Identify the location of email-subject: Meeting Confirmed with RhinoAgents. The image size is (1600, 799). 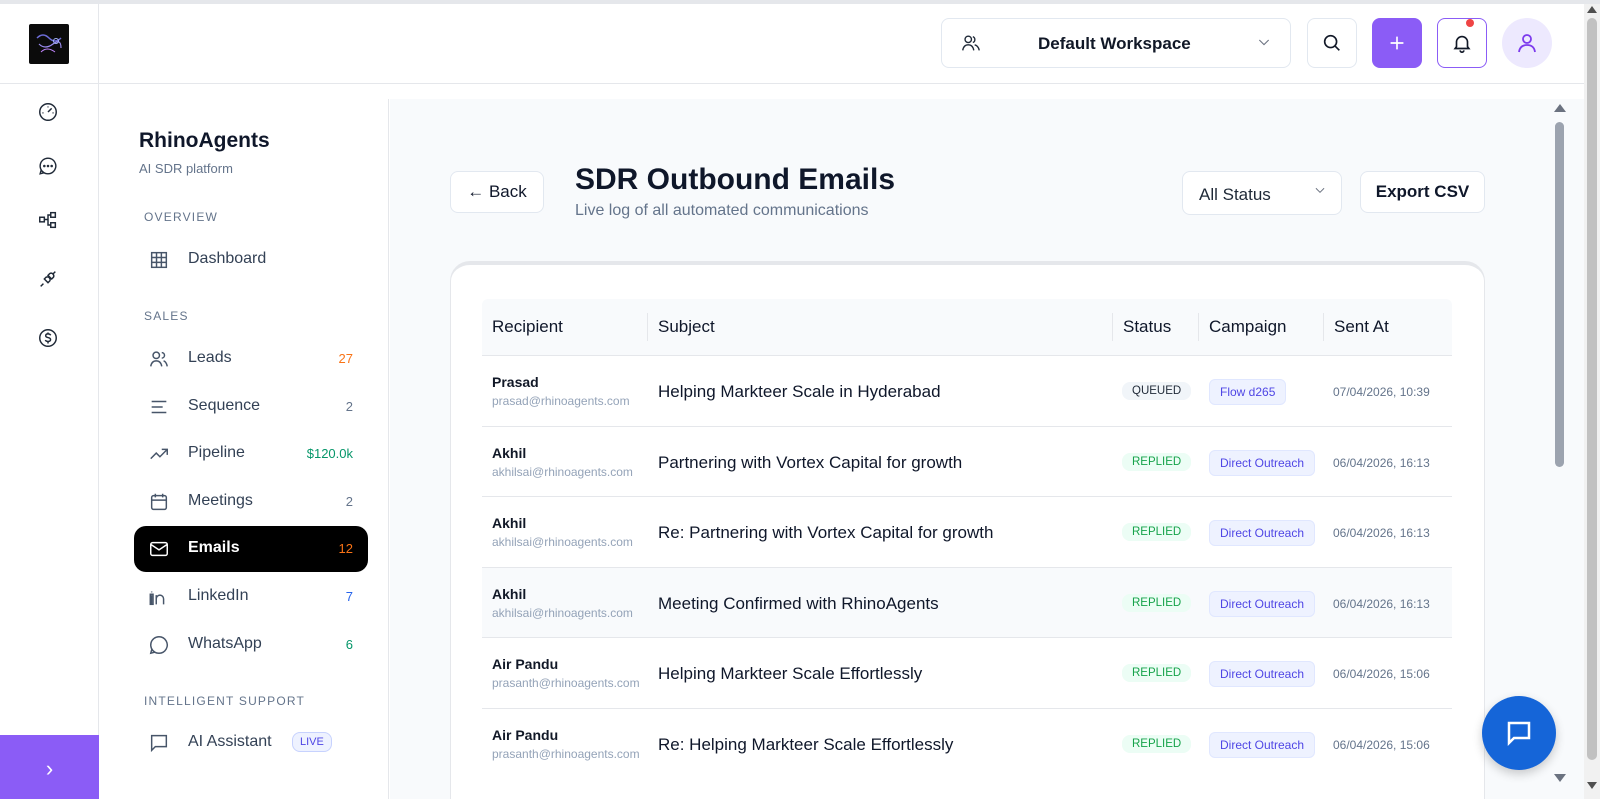
(798, 603).